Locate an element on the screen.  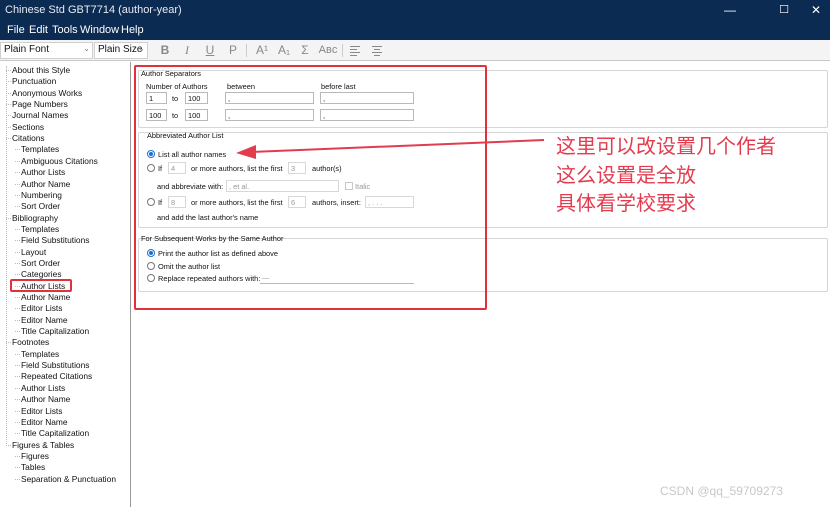
tree-item: Punctuation is located at coordinates (31, 81).